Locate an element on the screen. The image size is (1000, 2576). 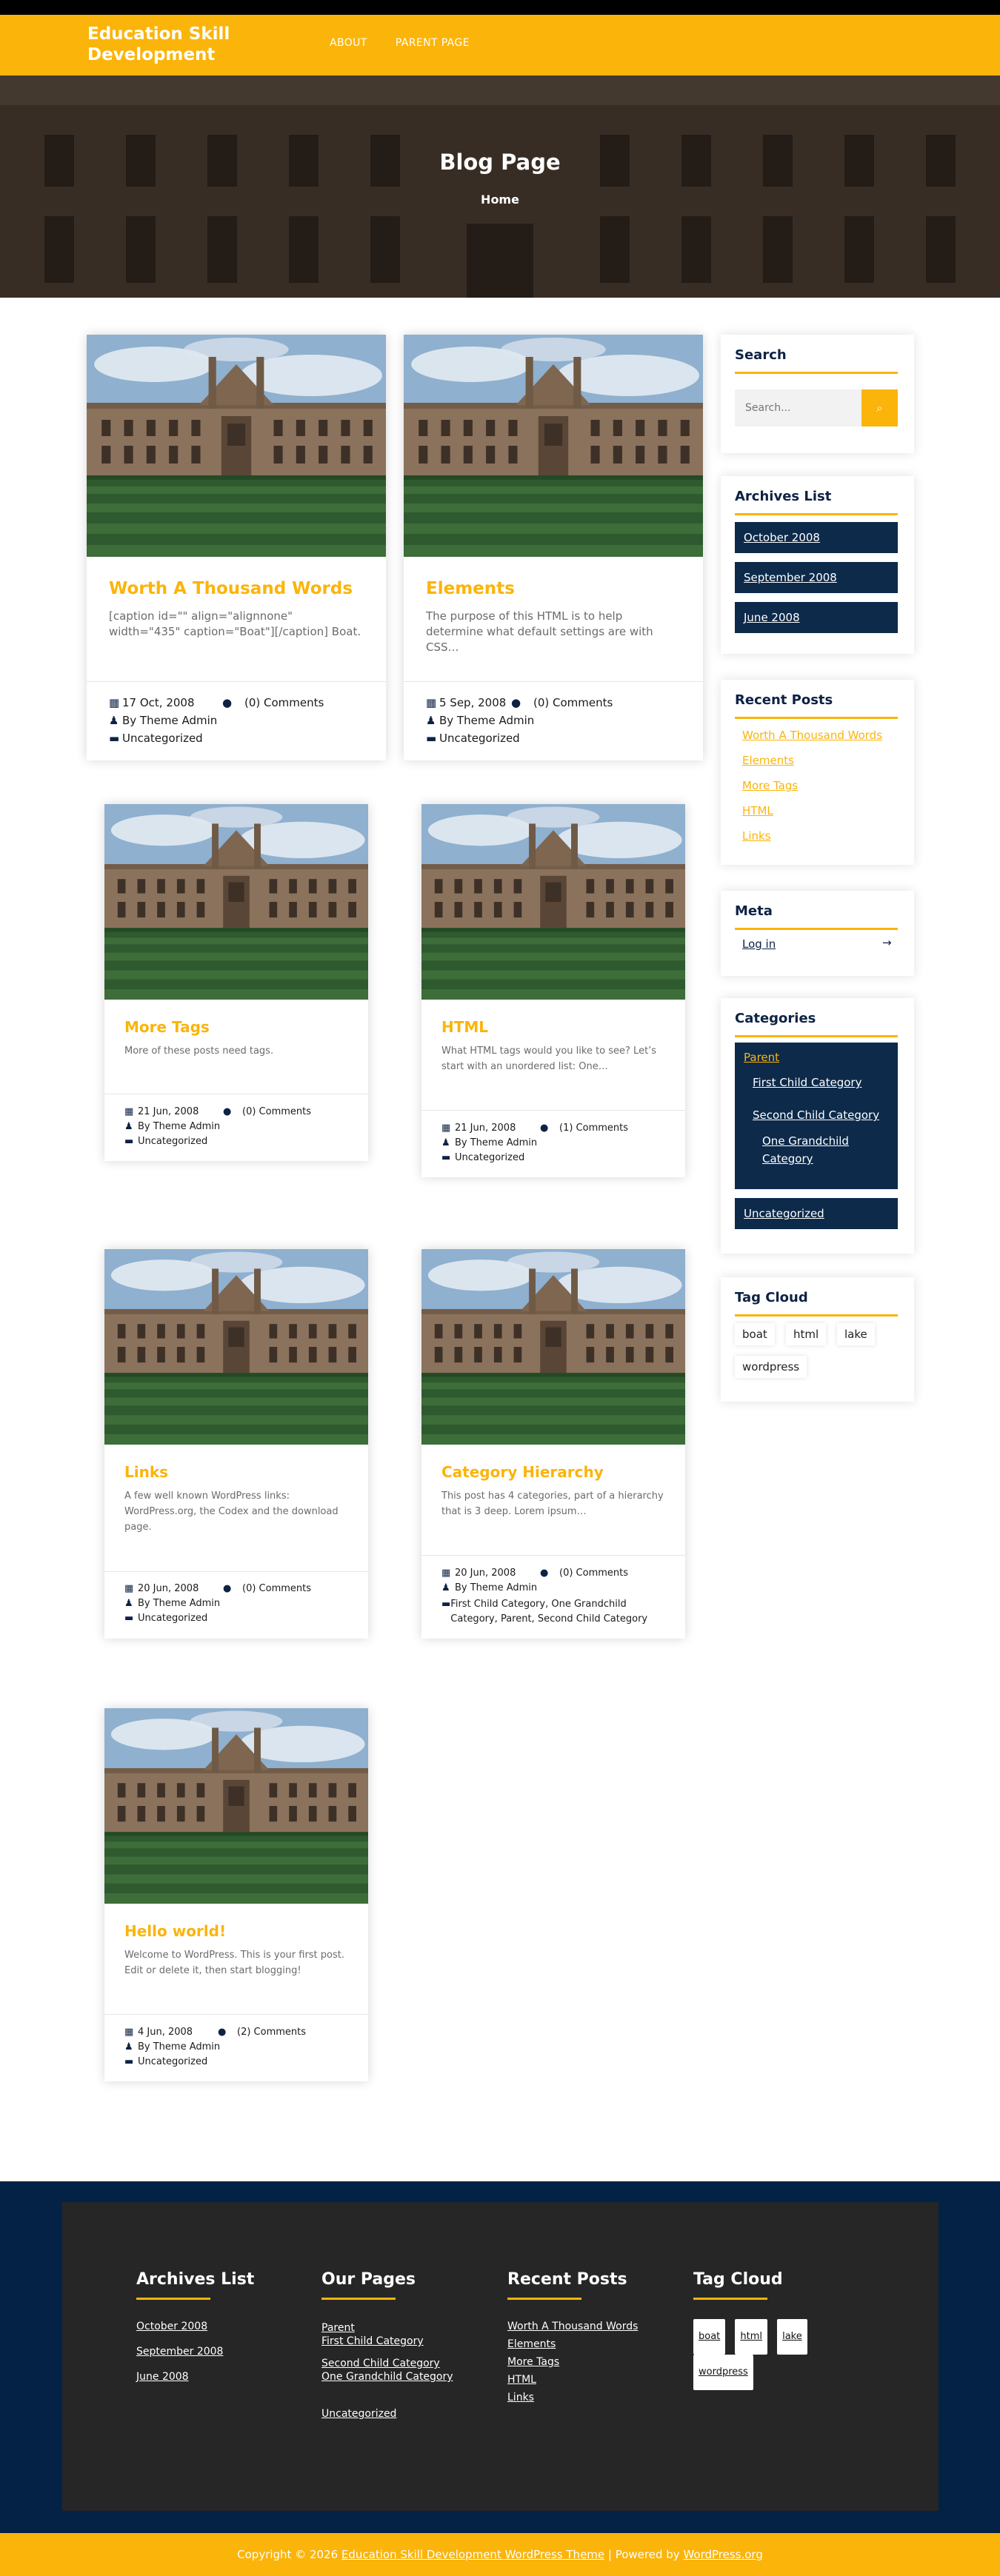
search-icon: ⌕ is located at coordinates (879, 408).